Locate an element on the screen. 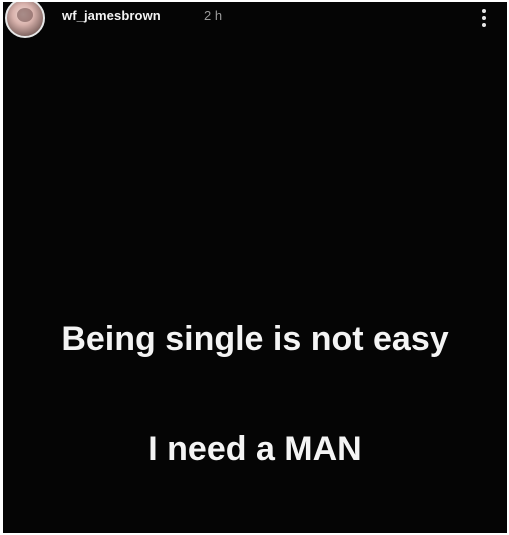  timestamp: 2 h is located at coordinates (213, 15).